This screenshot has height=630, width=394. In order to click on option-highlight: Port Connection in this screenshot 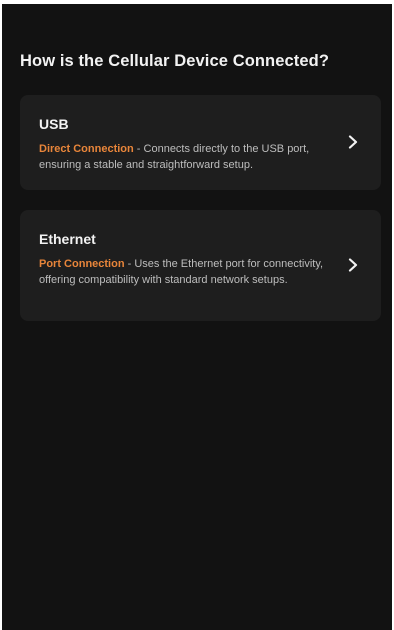, I will do `click(82, 264)`.